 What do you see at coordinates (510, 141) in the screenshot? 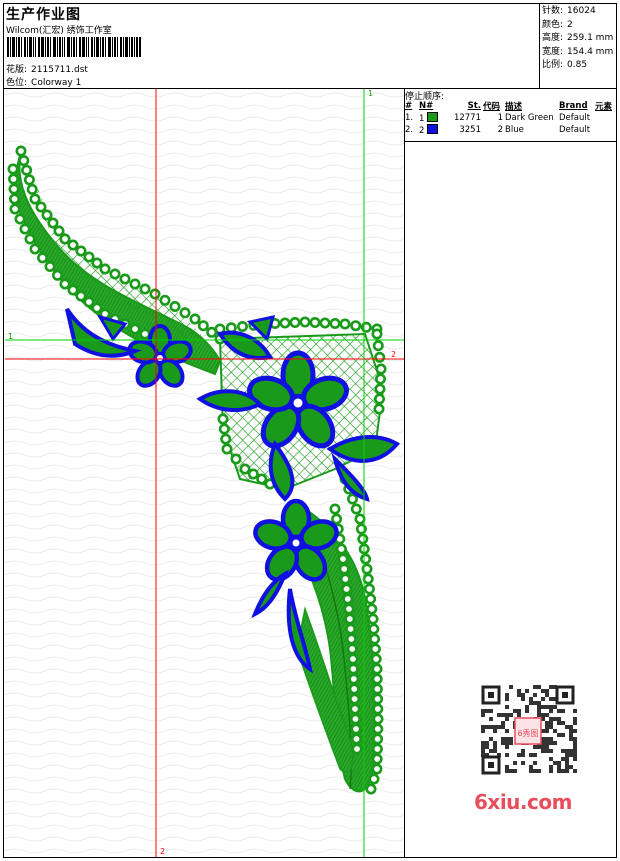
I see `stop-table-divider` at bounding box center [510, 141].